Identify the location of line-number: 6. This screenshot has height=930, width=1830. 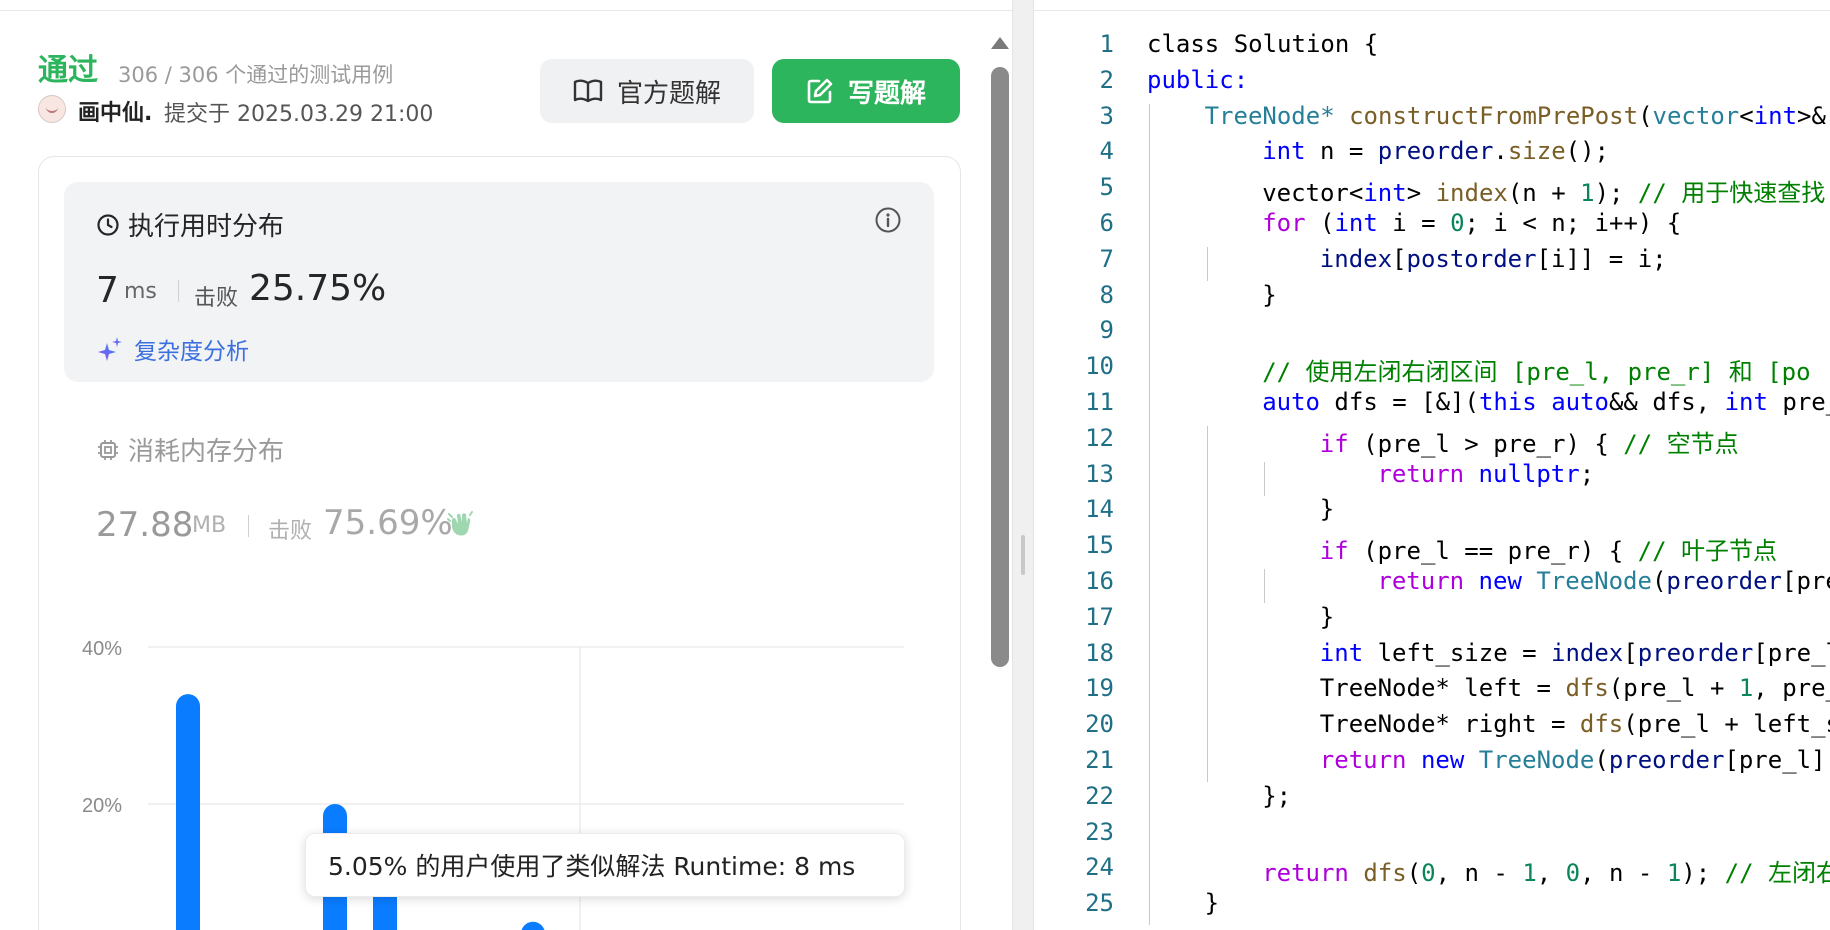
(1106, 223).